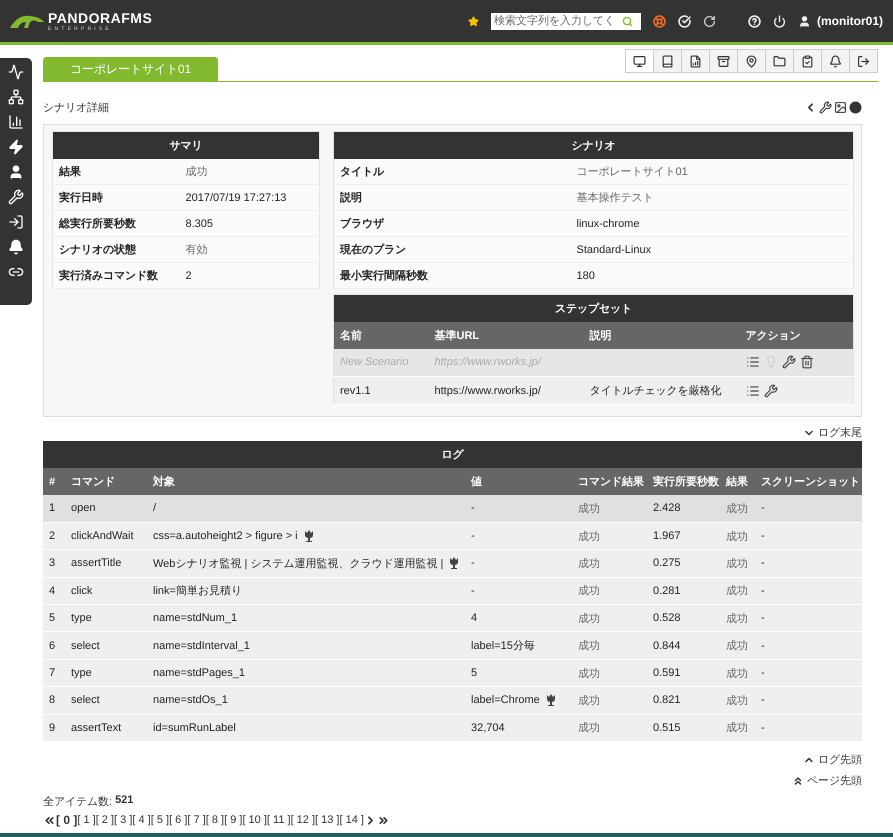 This screenshot has height=837, width=893. Describe the element at coordinates (609, 481) in the screenshot. I see `column-header: コマンド結果` at that location.